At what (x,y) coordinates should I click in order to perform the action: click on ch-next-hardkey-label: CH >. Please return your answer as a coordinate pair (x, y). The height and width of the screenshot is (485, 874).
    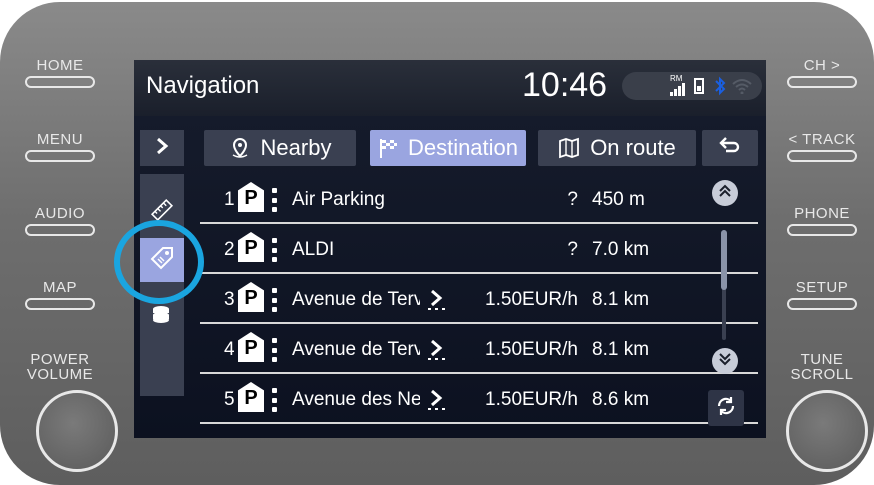
    Looking at the image, I should click on (822, 65).